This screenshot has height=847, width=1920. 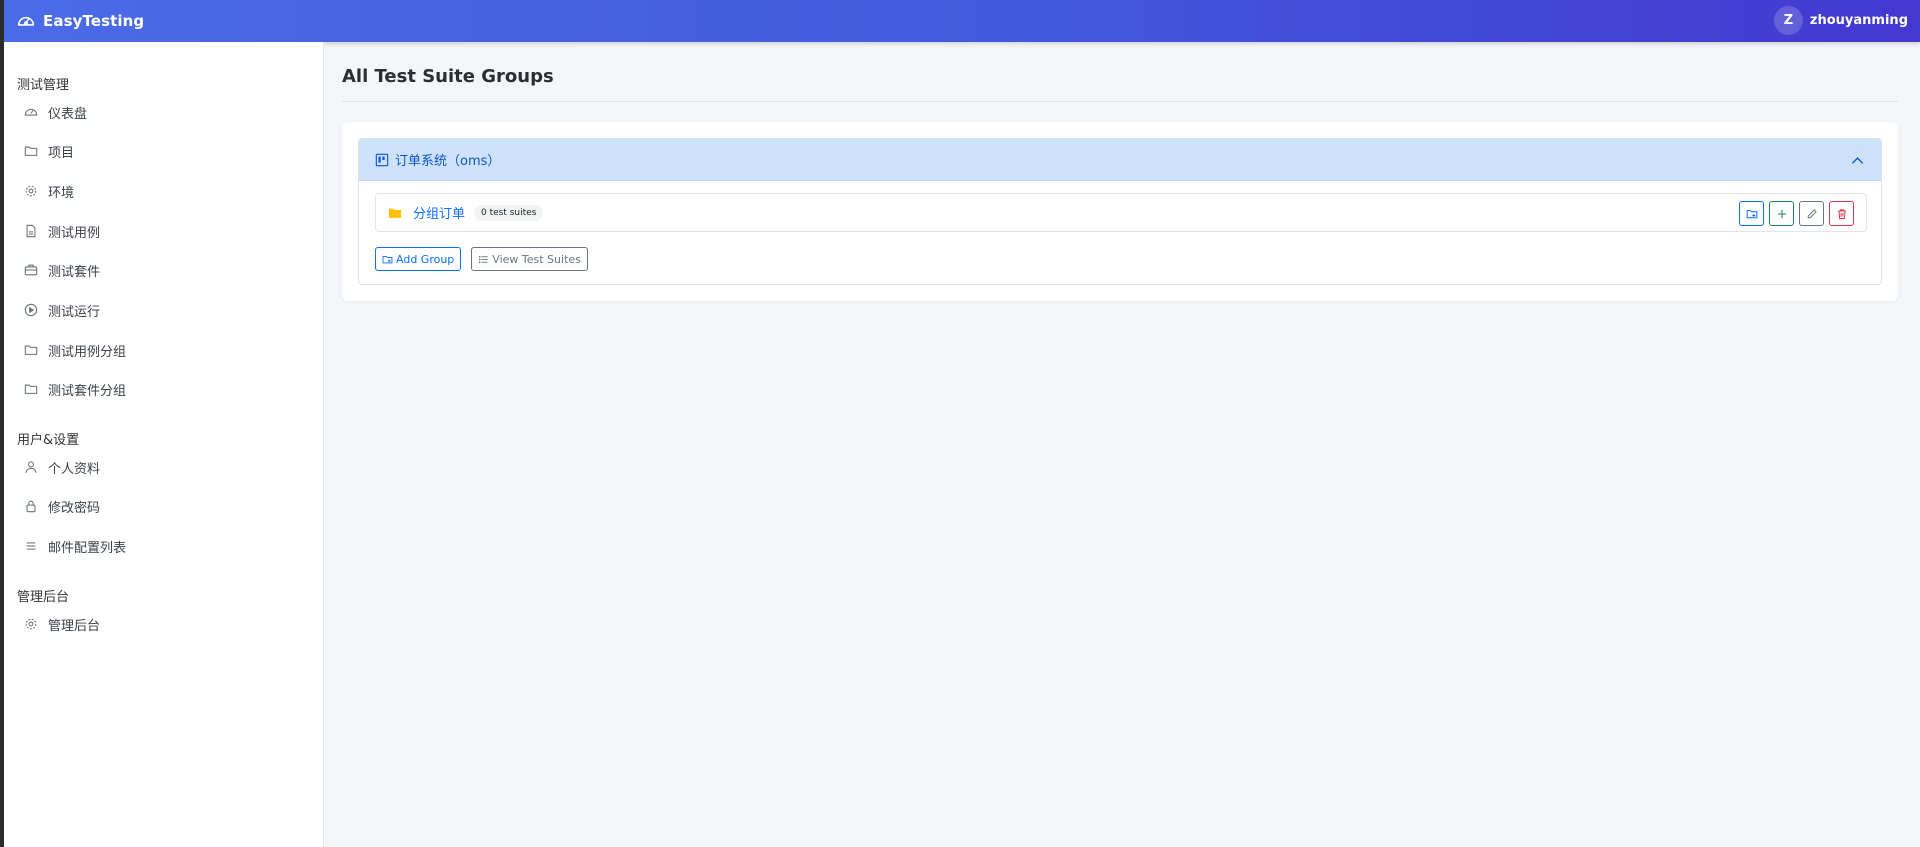 I want to click on person-icon, so click(x=31, y=467).